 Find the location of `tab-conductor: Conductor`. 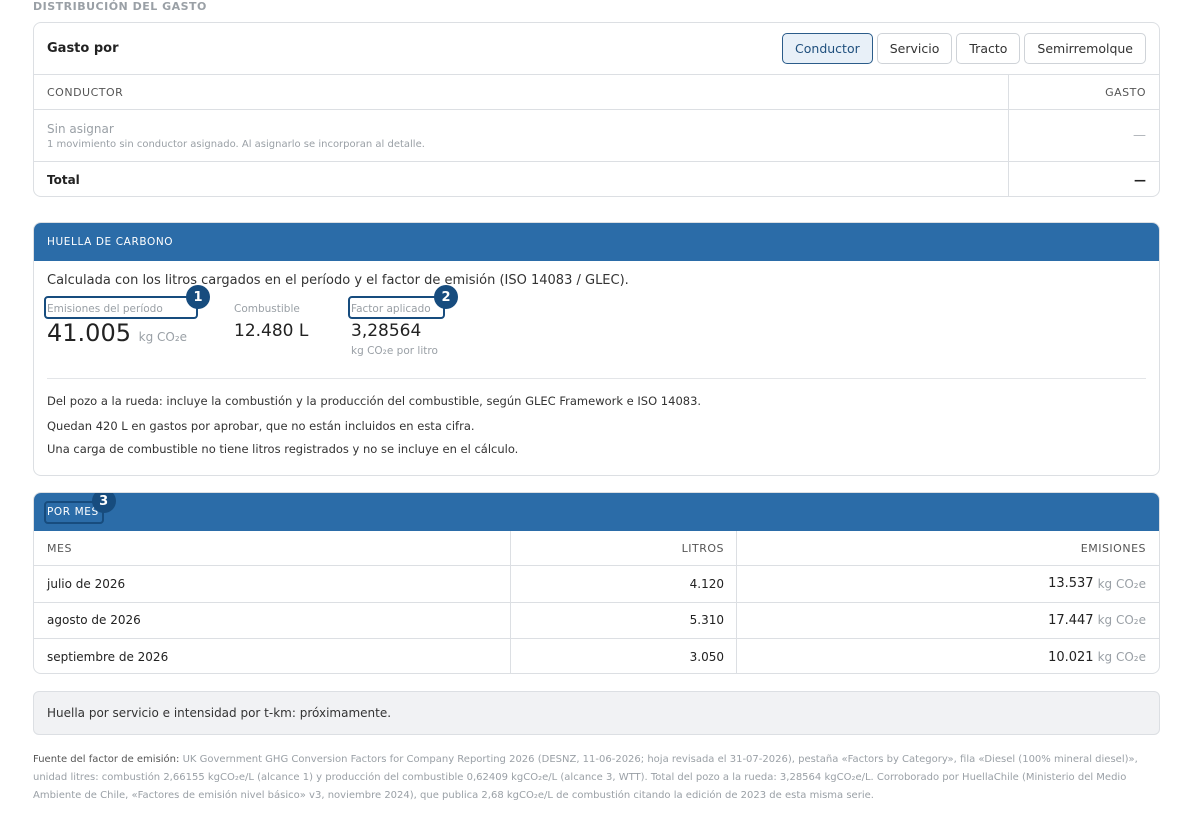

tab-conductor: Conductor is located at coordinates (827, 48).